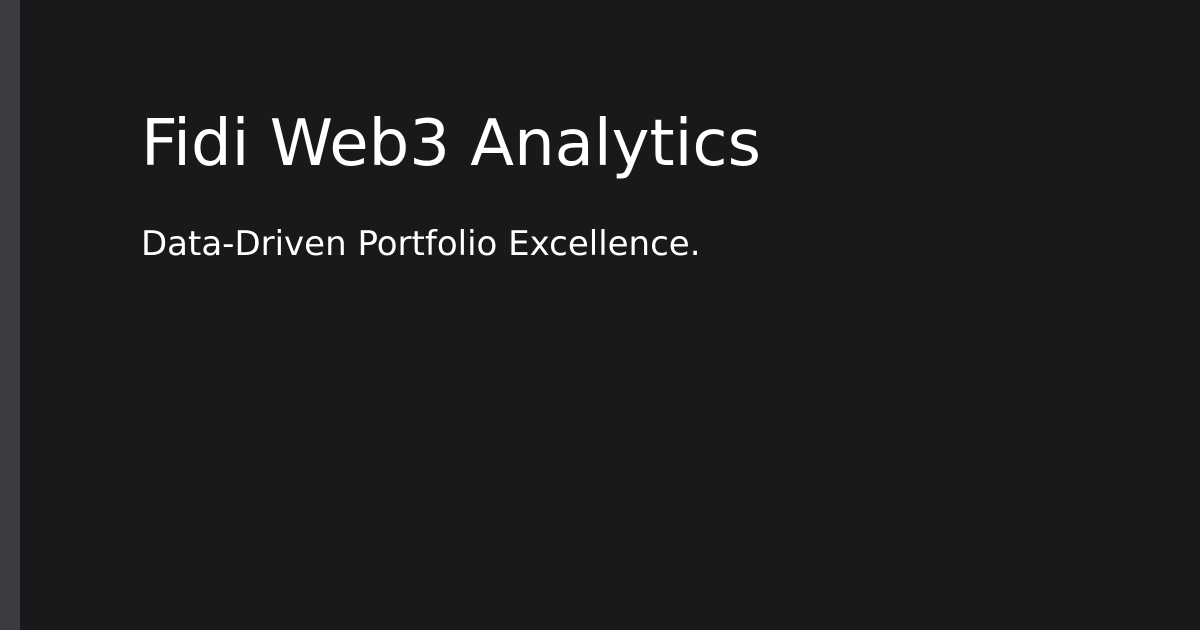 The width and height of the screenshot is (1200, 630). Describe the element at coordinates (10, 315) in the screenshot. I see `accent-bar` at that location.